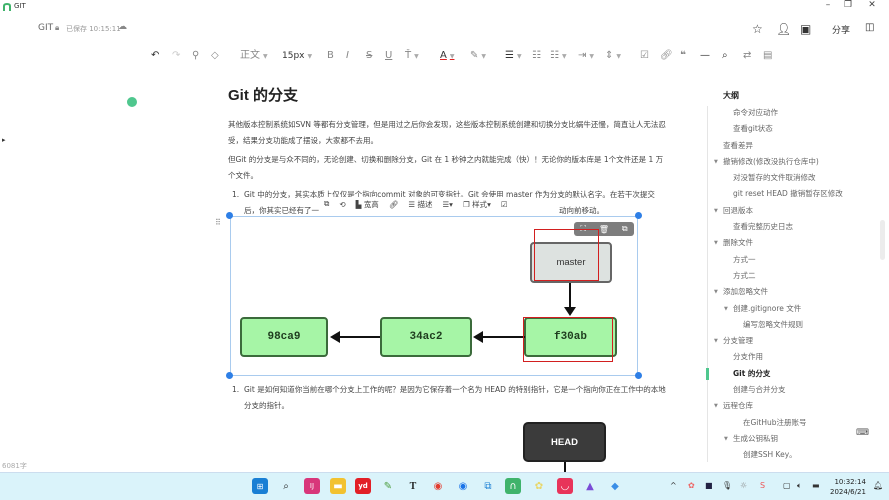 This screenshot has height=500, width=889. I want to click on clock: 10:32:14 2024/6/21, so click(848, 487).